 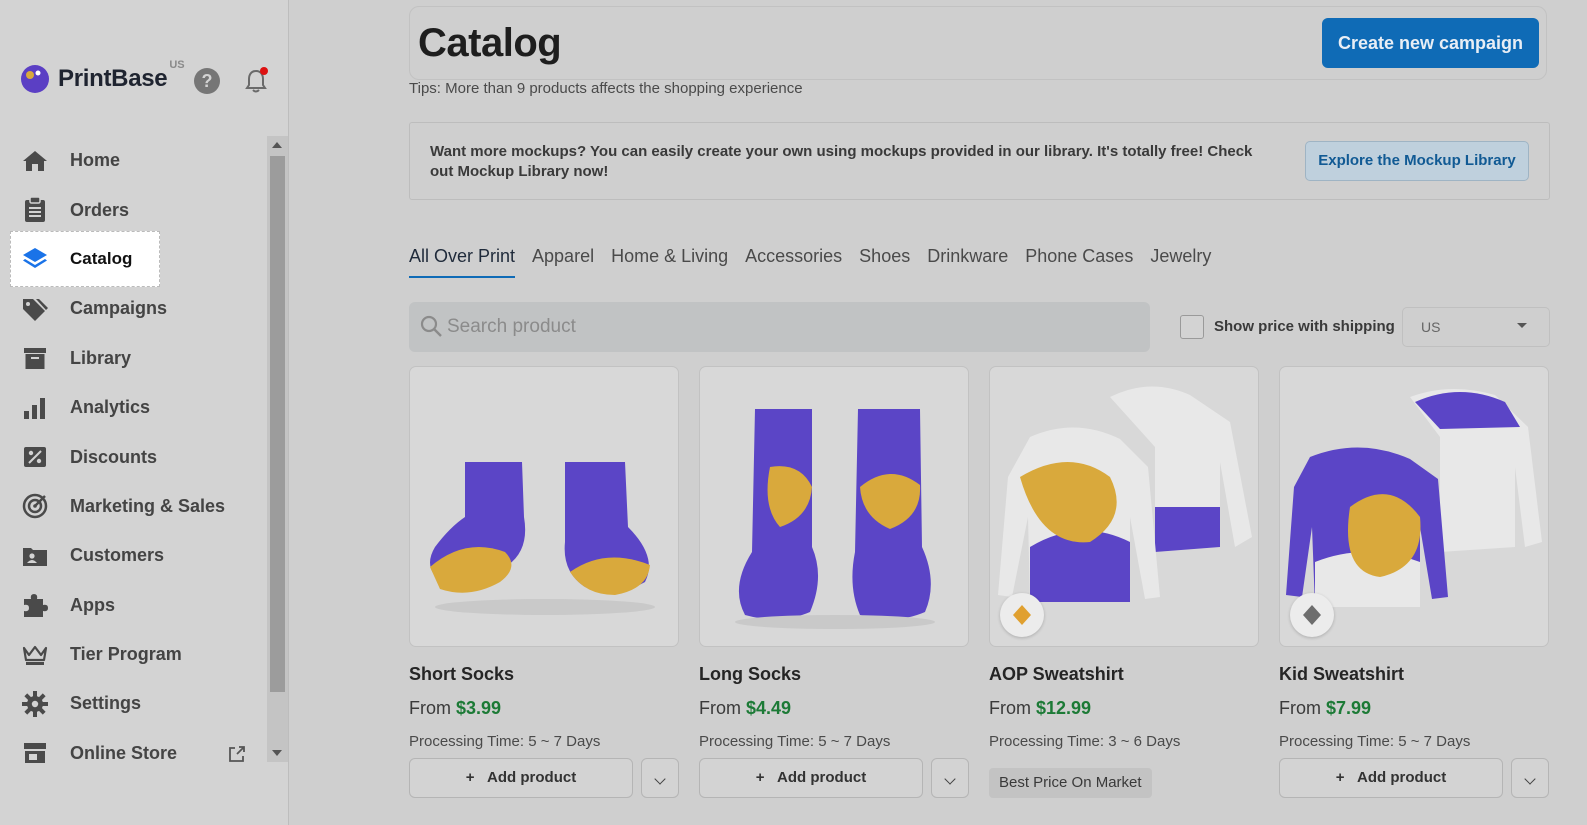 What do you see at coordinates (177, 65) in the screenshot?
I see `brand-region: US` at bounding box center [177, 65].